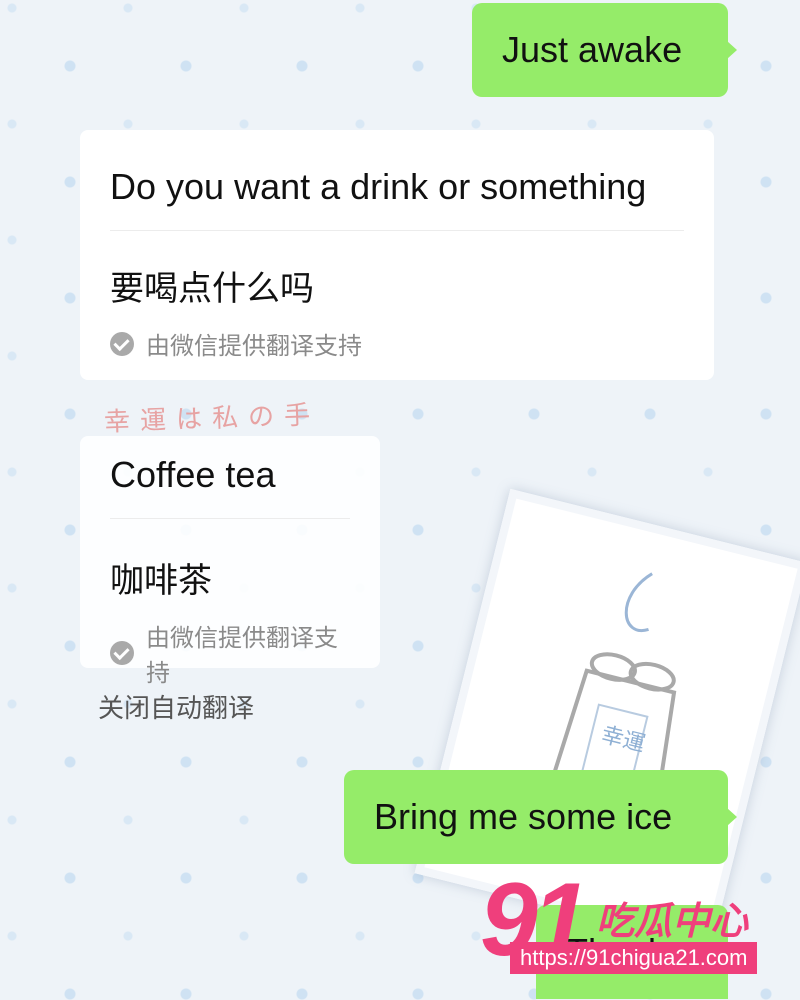 This screenshot has height=1000, width=800. Describe the element at coordinates (230, 561) in the screenshot. I see `received-message-bubble: Coffee tea 咖啡茶 由微信提供翻译支持` at that location.